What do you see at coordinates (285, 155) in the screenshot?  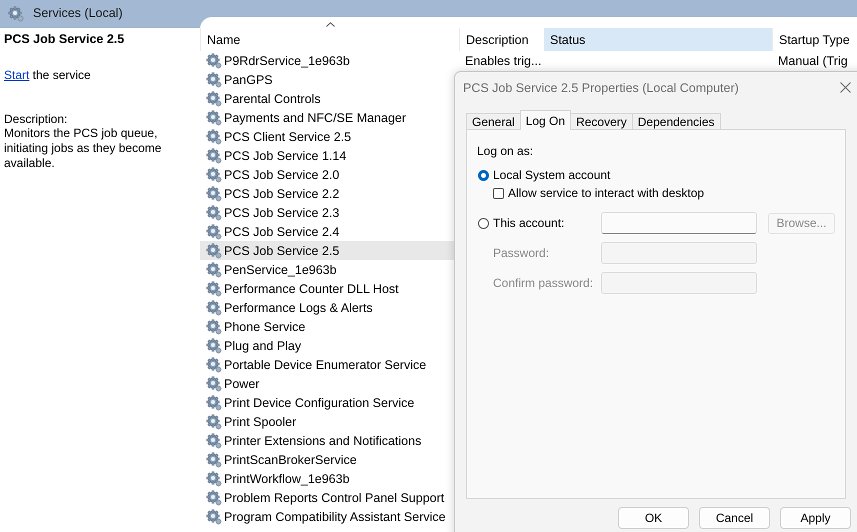 I see `service-name: PCS Job Service 1.14` at bounding box center [285, 155].